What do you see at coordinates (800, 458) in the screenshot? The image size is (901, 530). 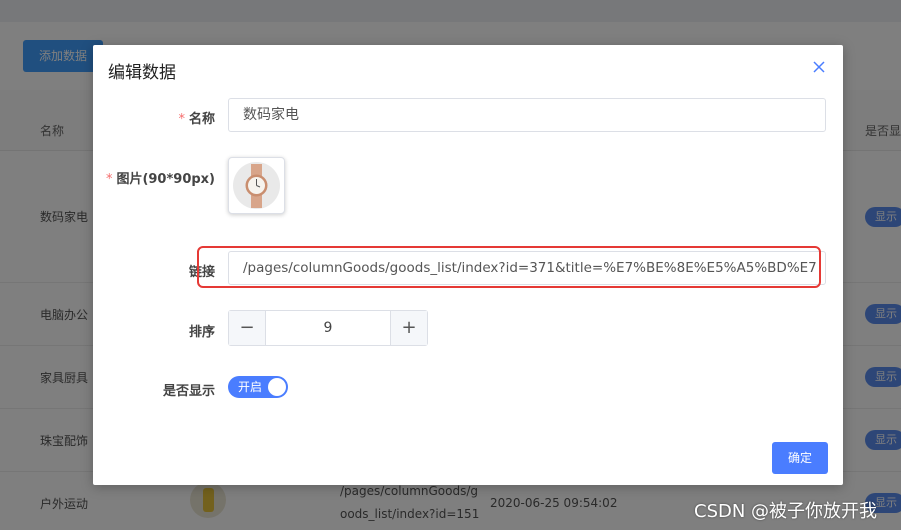 I see `confirm-button: 确定` at bounding box center [800, 458].